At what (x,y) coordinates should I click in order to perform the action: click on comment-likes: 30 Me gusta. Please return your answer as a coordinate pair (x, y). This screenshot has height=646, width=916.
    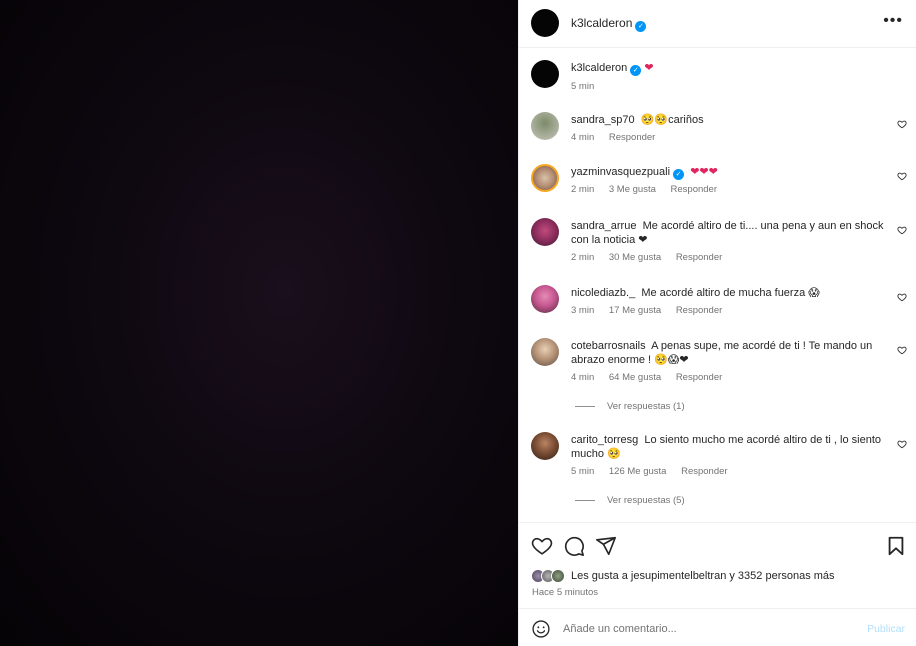
    Looking at the image, I should click on (635, 257).